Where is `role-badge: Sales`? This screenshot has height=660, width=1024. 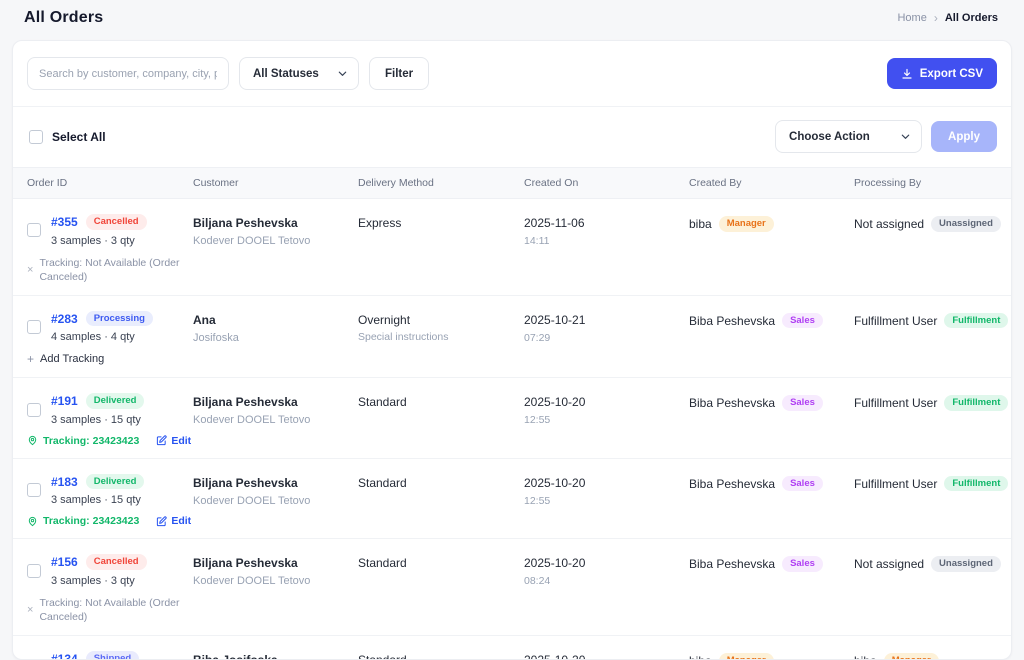
role-badge: Sales is located at coordinates (802, 403).